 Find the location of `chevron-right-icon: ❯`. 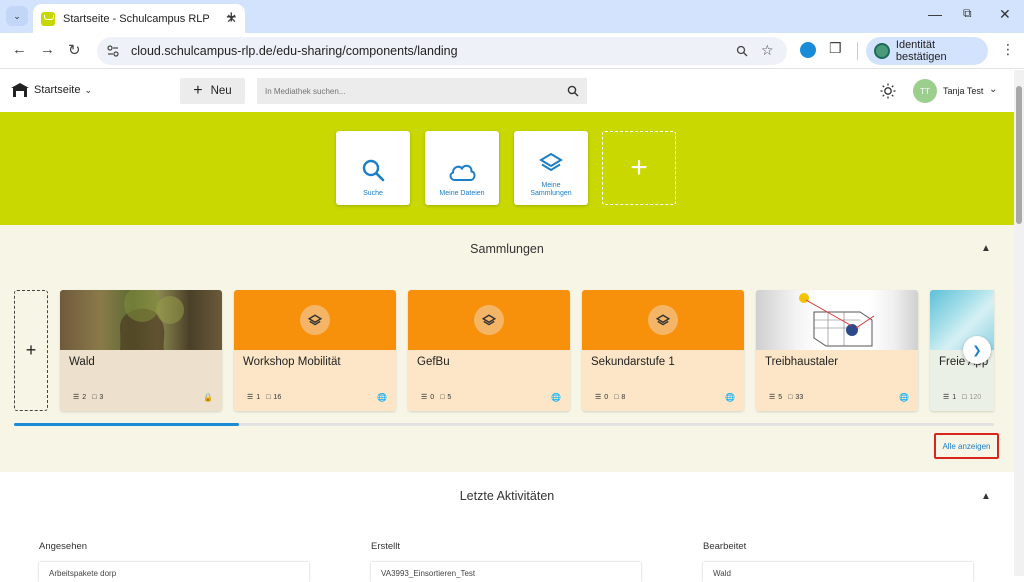

chevron-right-icon: ❯ is located at coordinates (977, 350).